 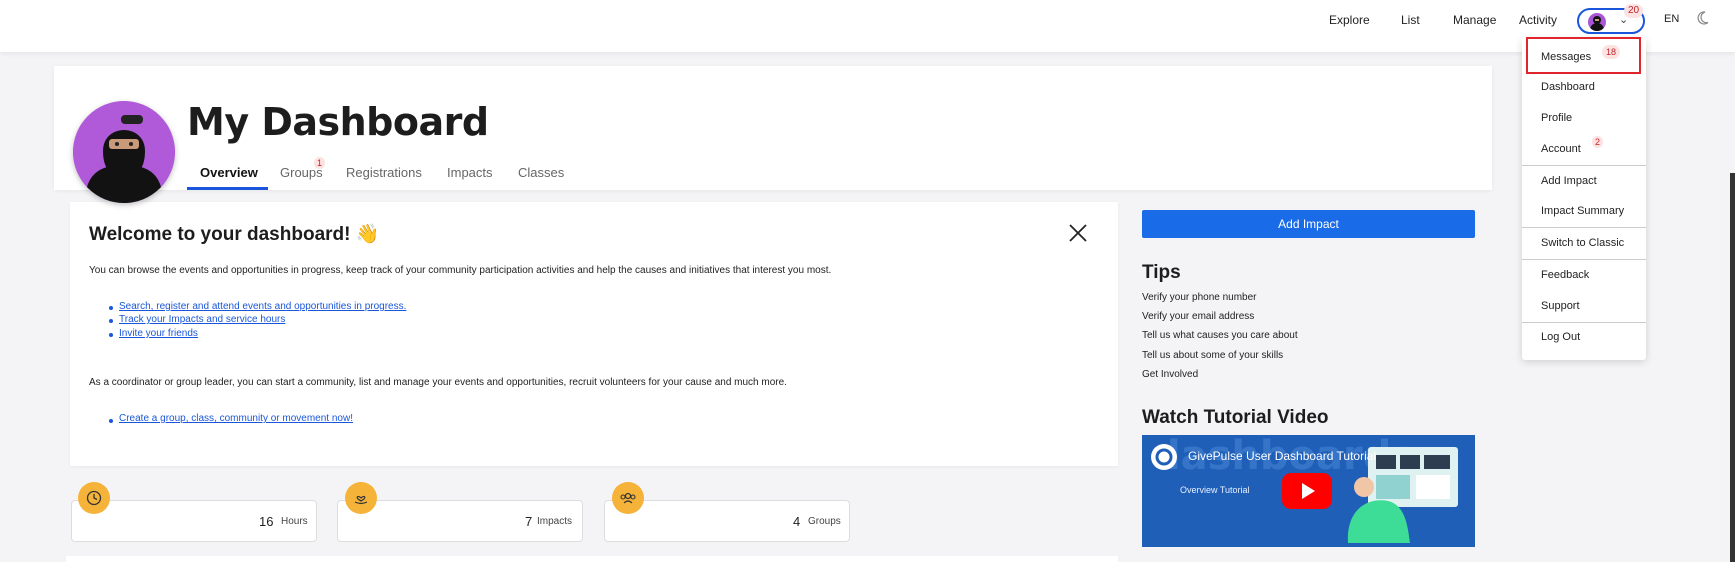 I want to click on notification-badge: 20, so click(x=1634, y=11).